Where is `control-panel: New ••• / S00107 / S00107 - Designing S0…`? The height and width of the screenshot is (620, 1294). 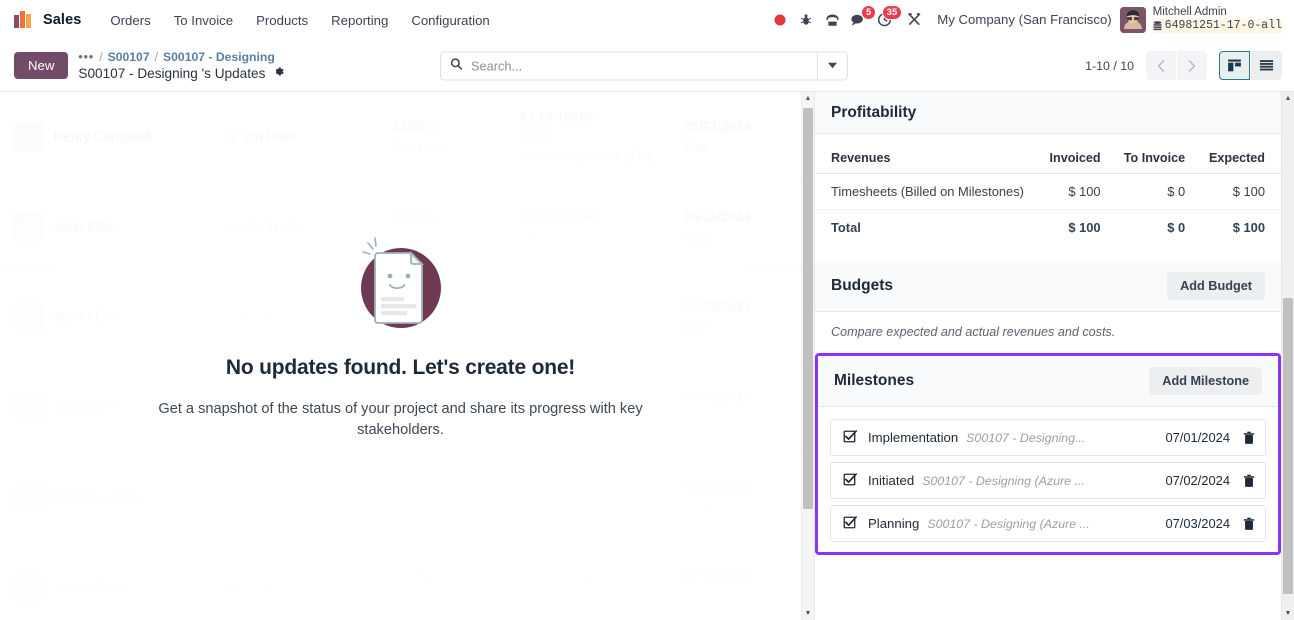 control-panel: New ••• / S00107 / S00107 - Designing S0… is located at coordinates (647, 66).